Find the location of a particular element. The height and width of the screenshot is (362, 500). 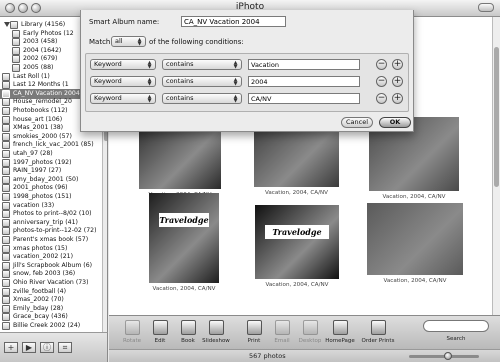

condition-value-field: CA/NV is located at coordinates (304, 98).